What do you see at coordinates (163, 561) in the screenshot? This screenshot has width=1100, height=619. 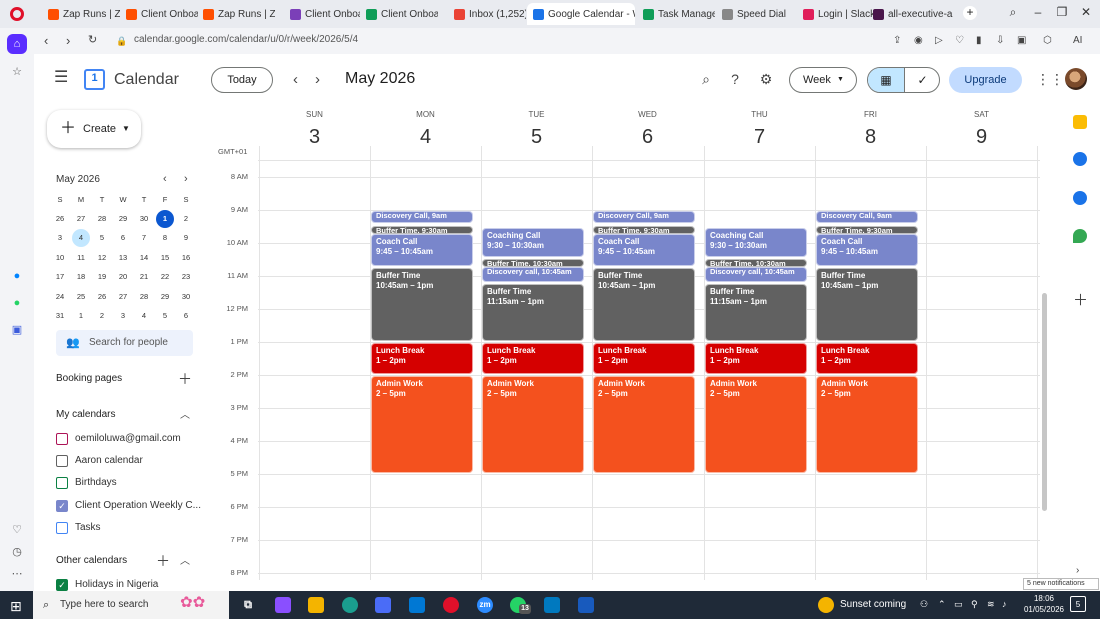 I see `add-other-calendar-icon: ＋` at bounding box center [163, 561].